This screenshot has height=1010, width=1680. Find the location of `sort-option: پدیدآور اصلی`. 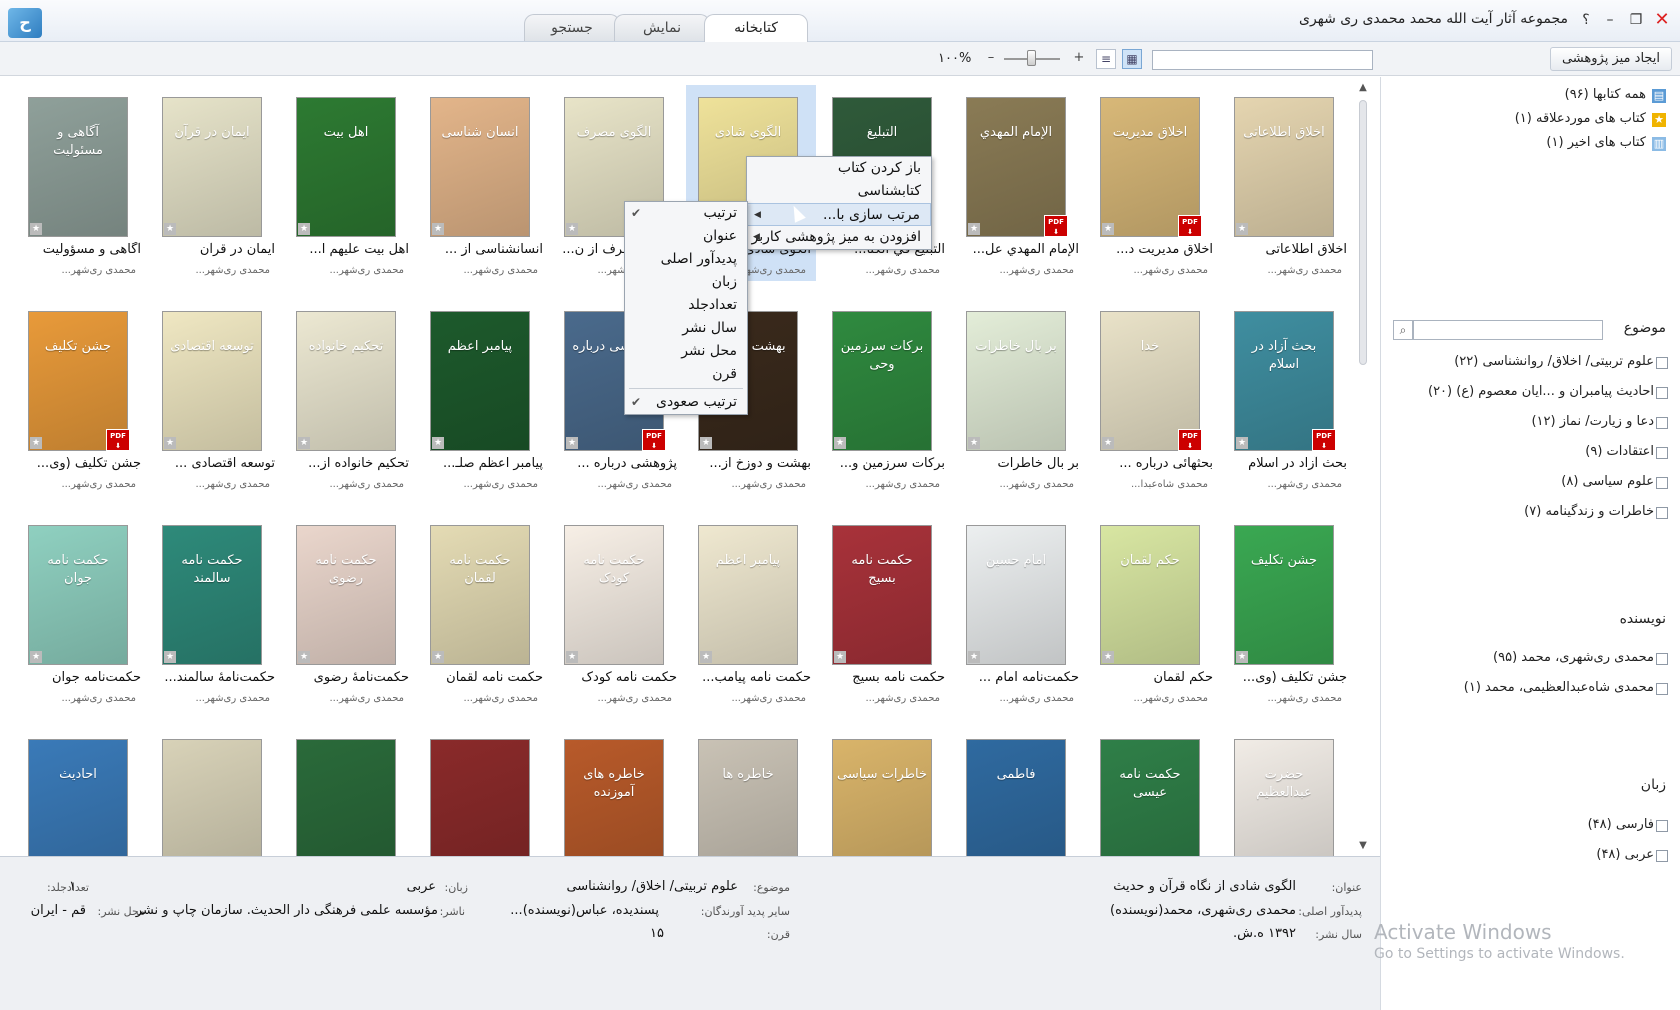

sort-option: پدیدآور اصلی is located at coordinates (686, 259).